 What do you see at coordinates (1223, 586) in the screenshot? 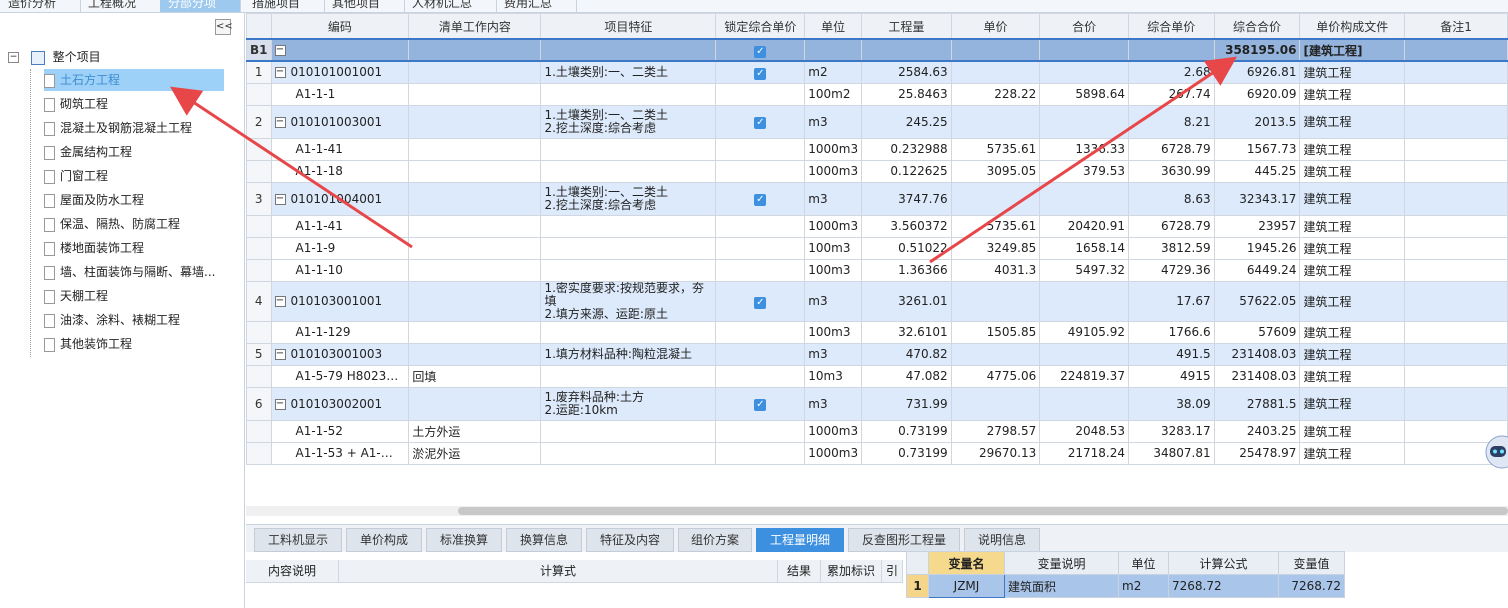
I see `vars-cell-formula: 7268.72` at bounding box center [1223, 586].